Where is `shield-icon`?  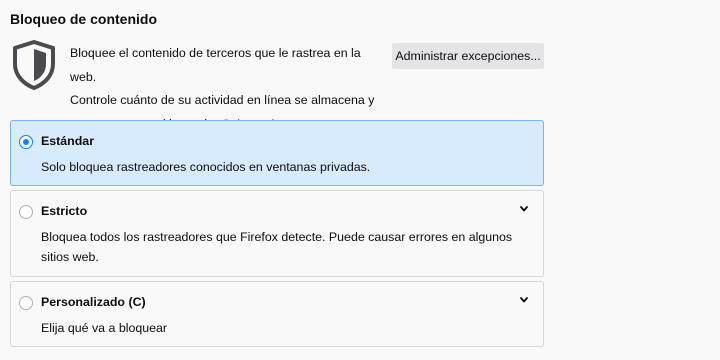 shield-icon is located at coordinates (34, 65).